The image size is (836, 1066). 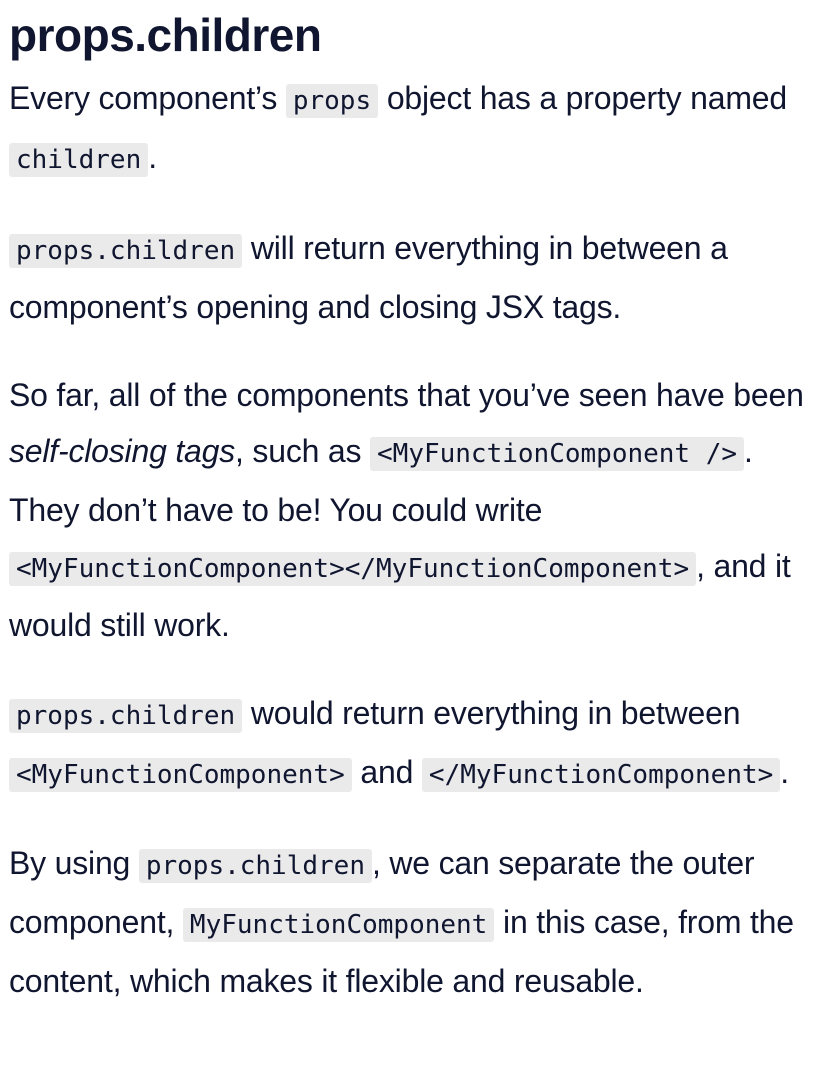 I want to click on inline-code: <MyFunctionComponent />, so click(x=557, y=454).